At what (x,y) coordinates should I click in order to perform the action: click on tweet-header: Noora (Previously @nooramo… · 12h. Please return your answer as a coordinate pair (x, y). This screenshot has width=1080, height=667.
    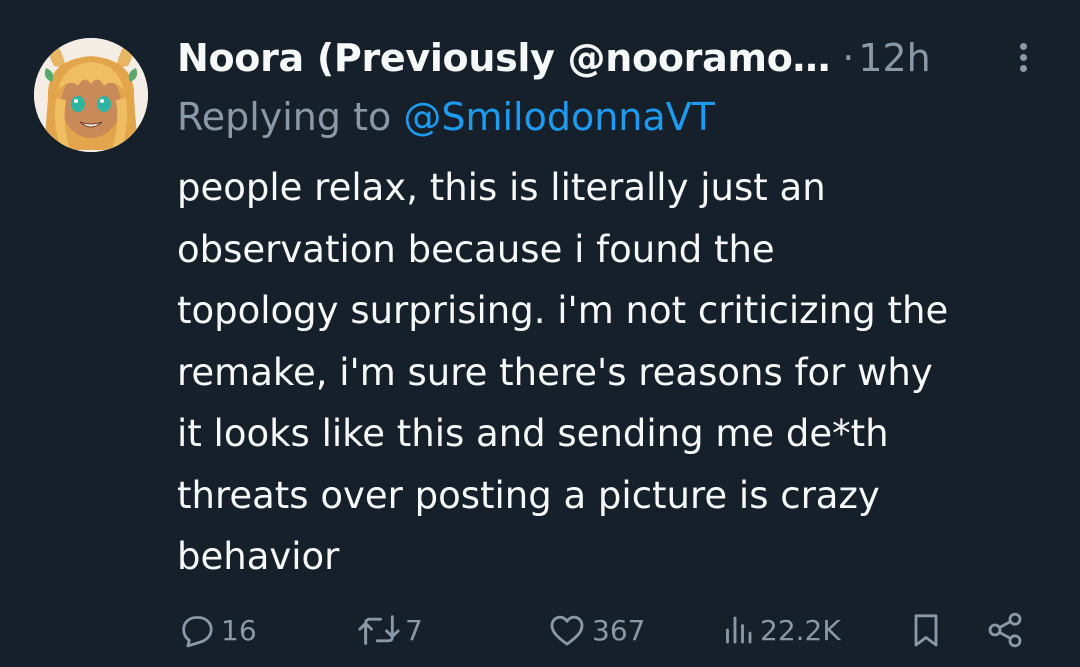
    Looking at the image, I should click on (577, 60).